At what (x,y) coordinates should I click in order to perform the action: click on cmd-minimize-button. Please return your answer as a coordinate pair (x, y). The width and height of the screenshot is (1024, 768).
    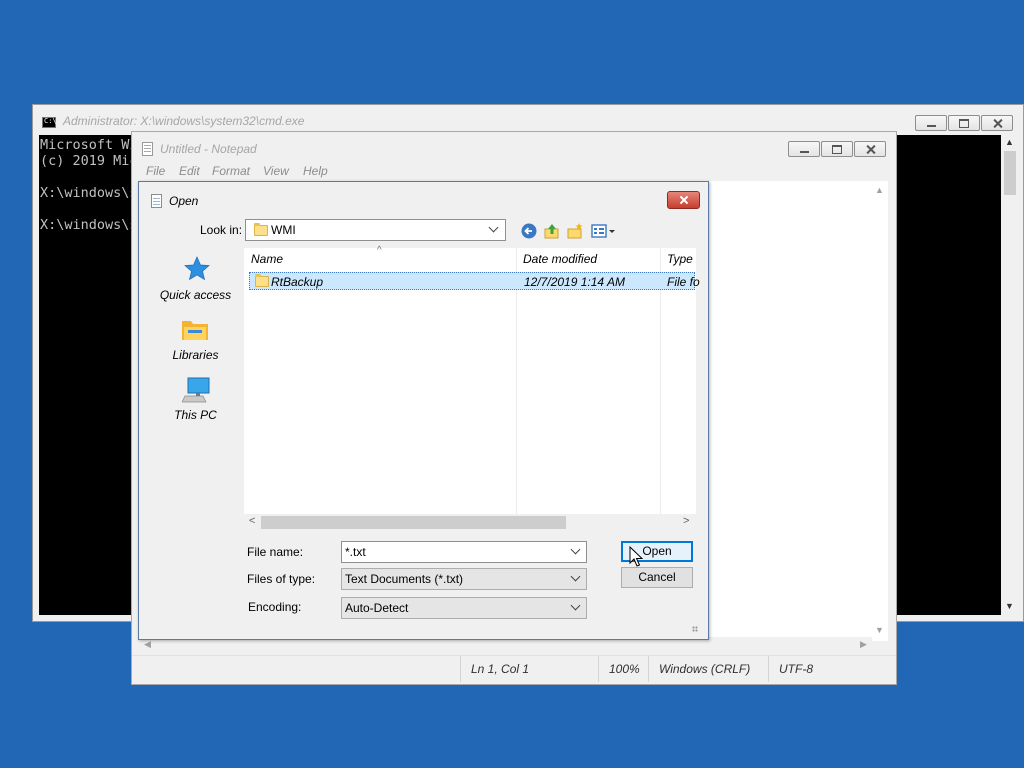
    Looking at the image, I should click on (931, 123).